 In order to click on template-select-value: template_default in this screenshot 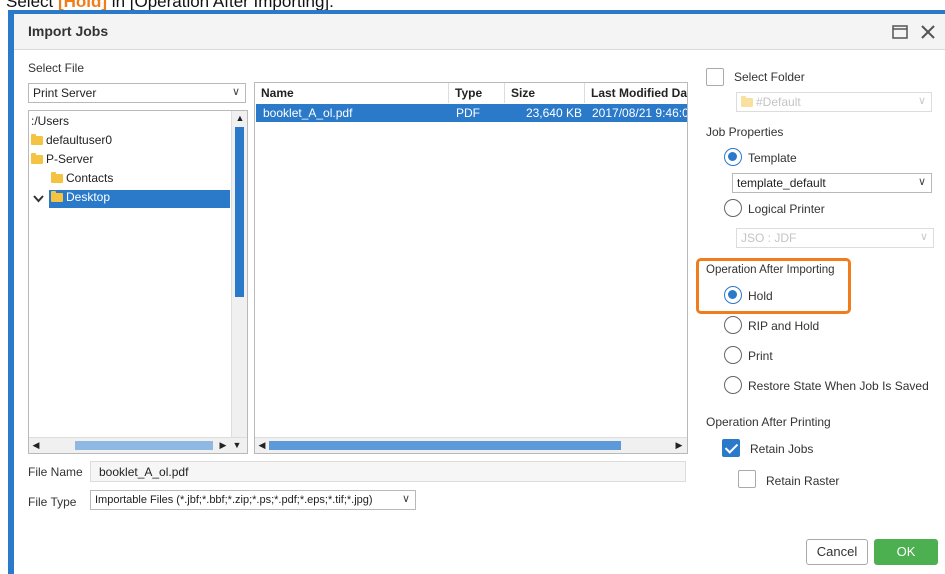, I will do `click(781, 183)`.